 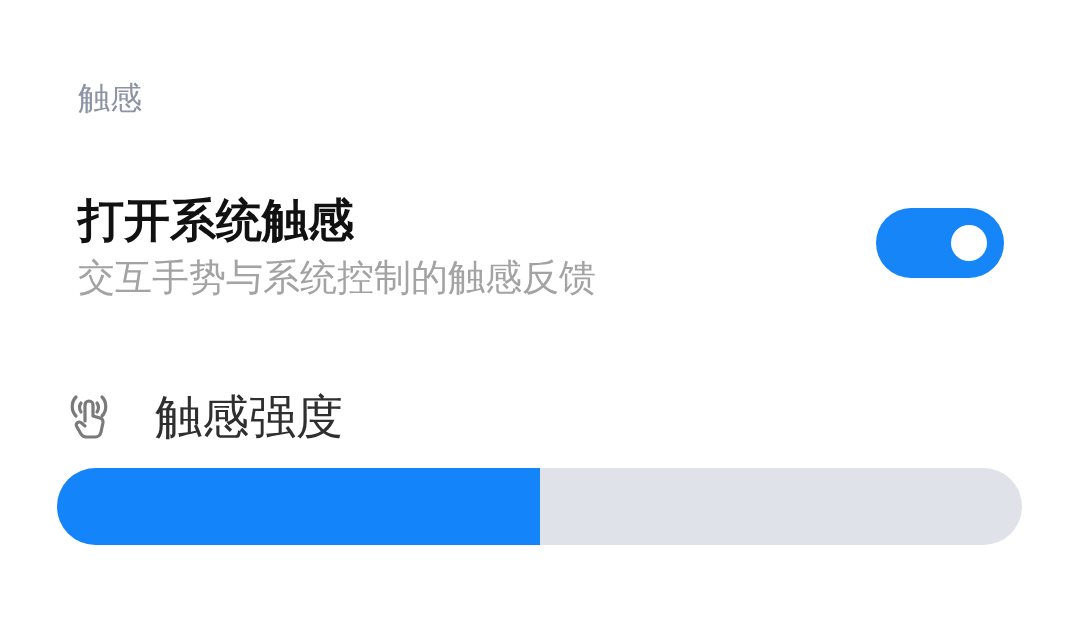 What do you see at coordinates (216, 220) in the screenshot?
I see `setting-title: 打开系统触感` at bounding box center [216, 220].